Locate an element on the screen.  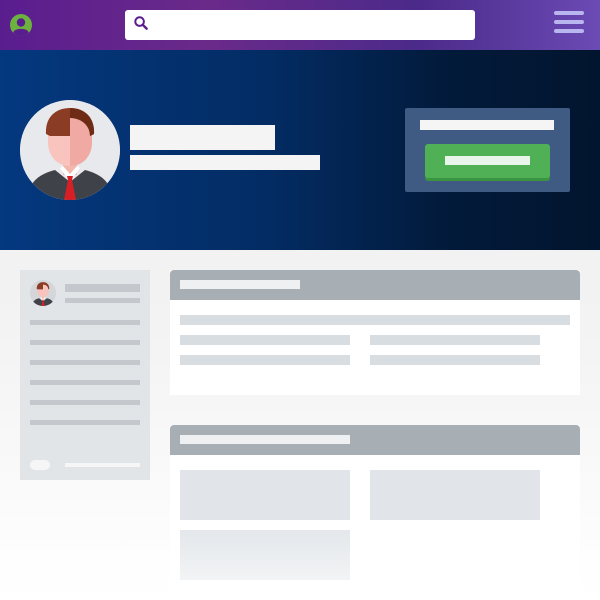
sidebar-footer-line is located at coordinates (102, 465).